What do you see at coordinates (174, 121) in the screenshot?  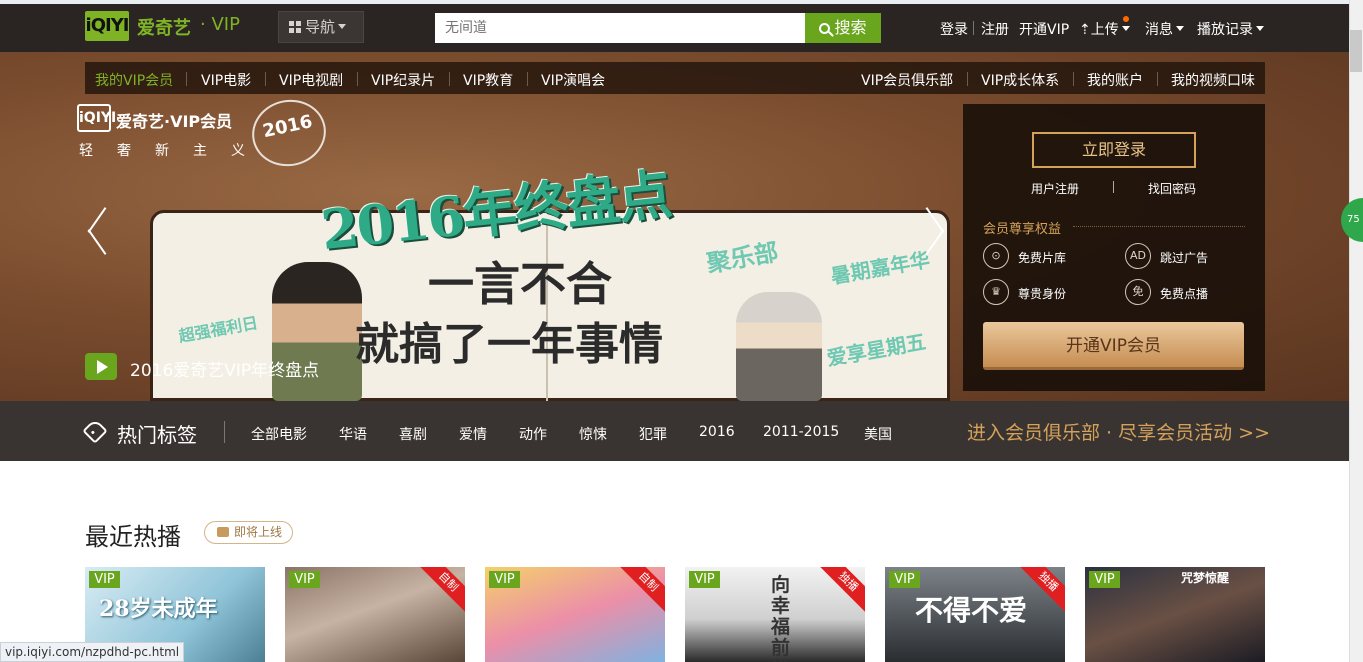 I see `banner-brand: 爱奇艺·VIP会员` at bounding box center [174, 121].